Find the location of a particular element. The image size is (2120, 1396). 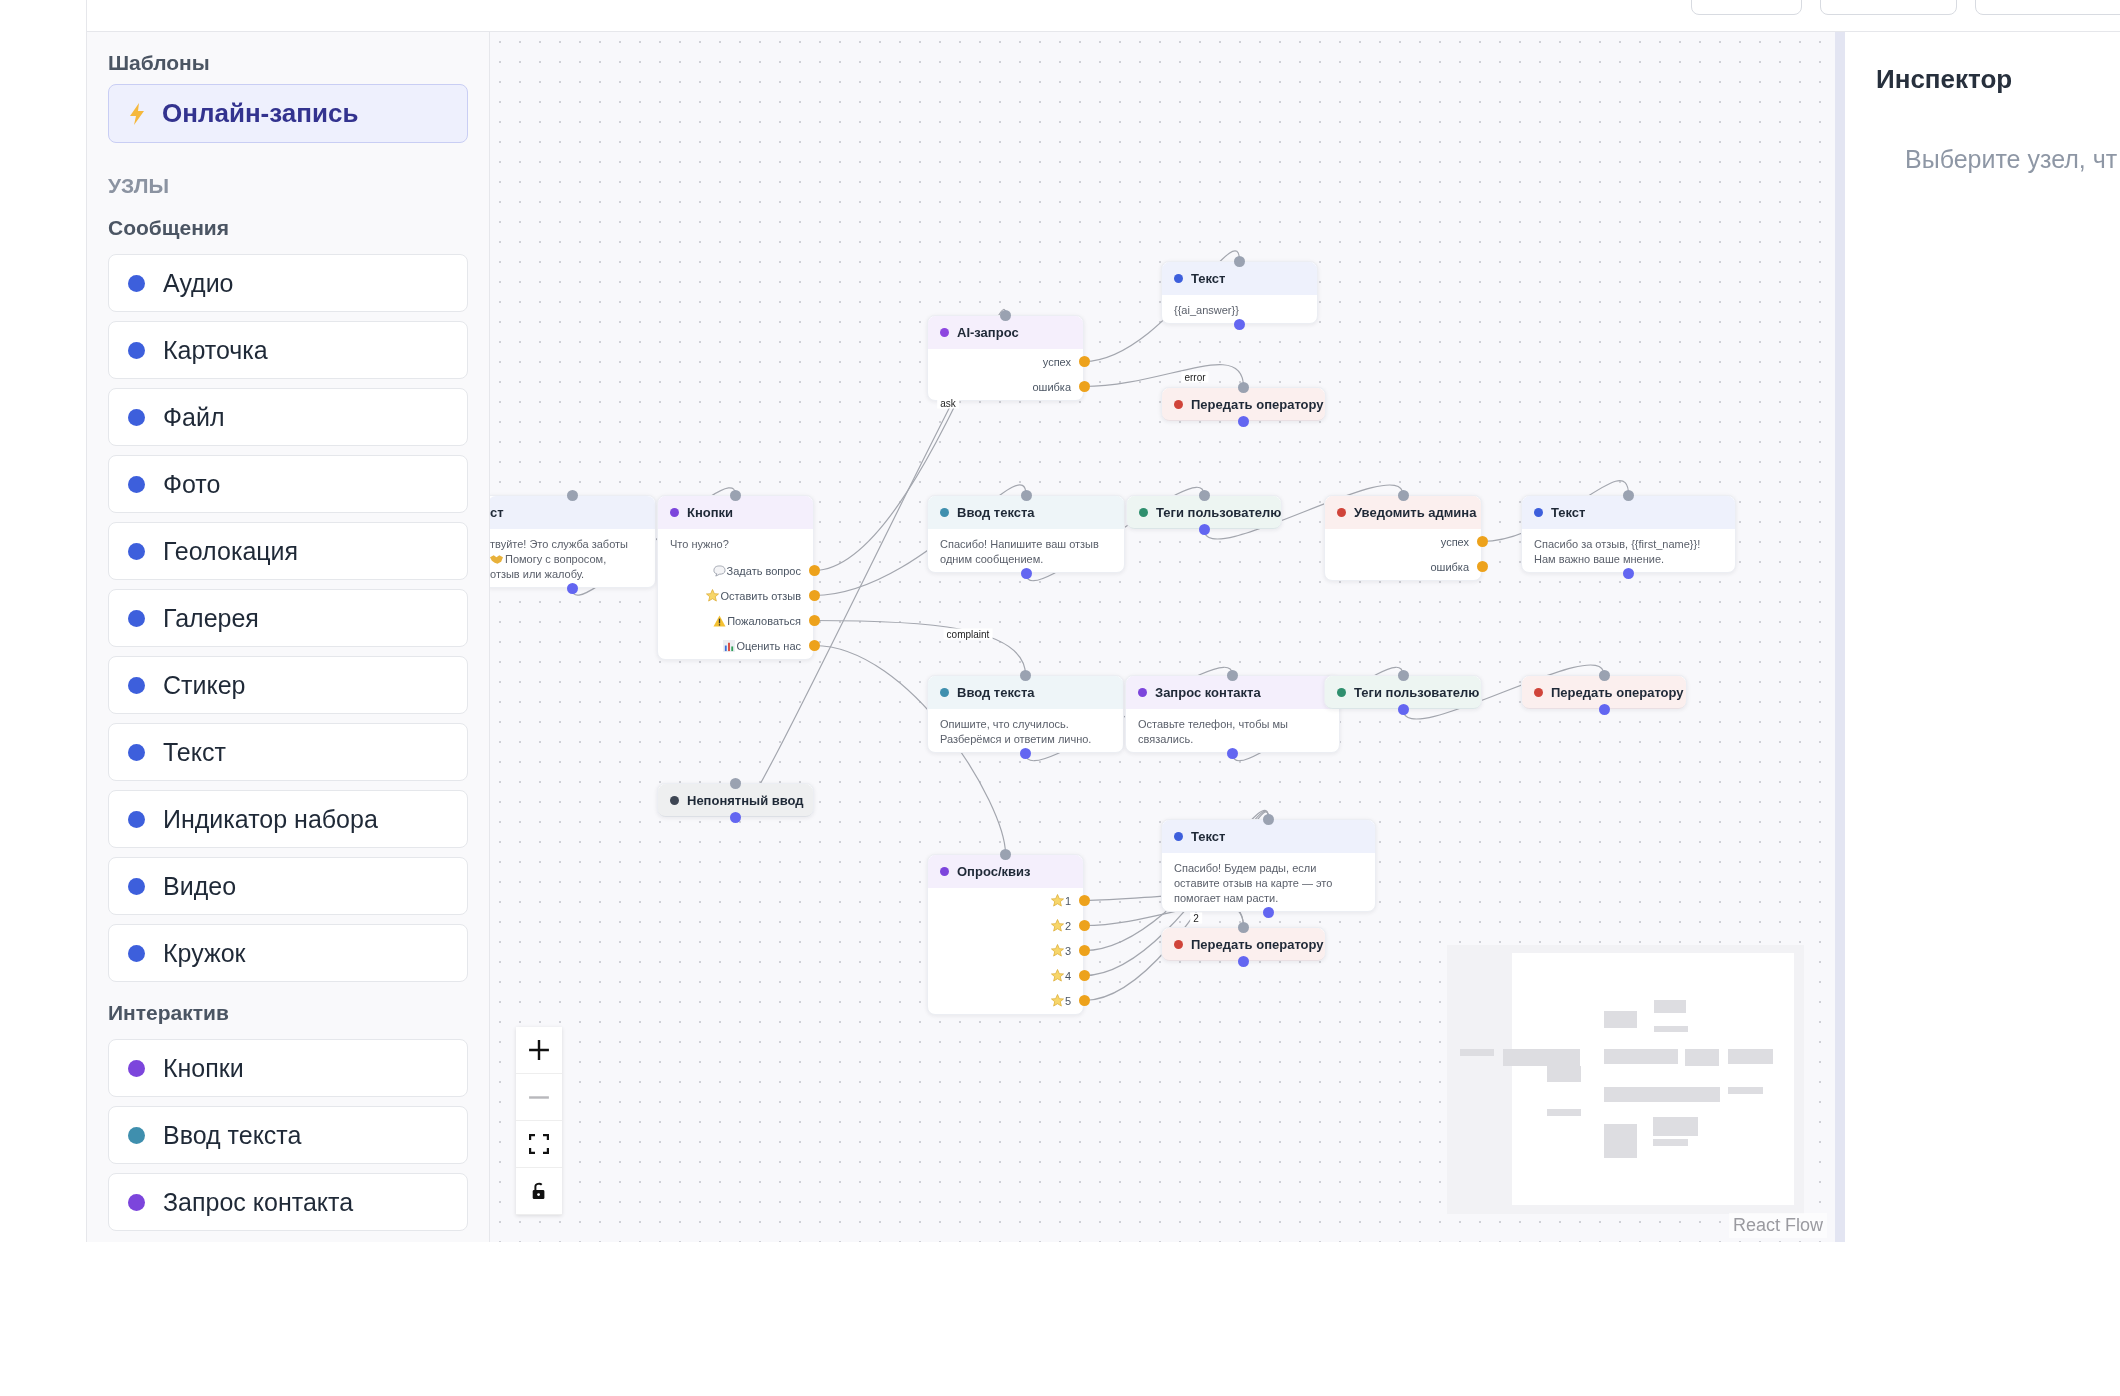

edge-label: error is located at coordinates (1195, 377).